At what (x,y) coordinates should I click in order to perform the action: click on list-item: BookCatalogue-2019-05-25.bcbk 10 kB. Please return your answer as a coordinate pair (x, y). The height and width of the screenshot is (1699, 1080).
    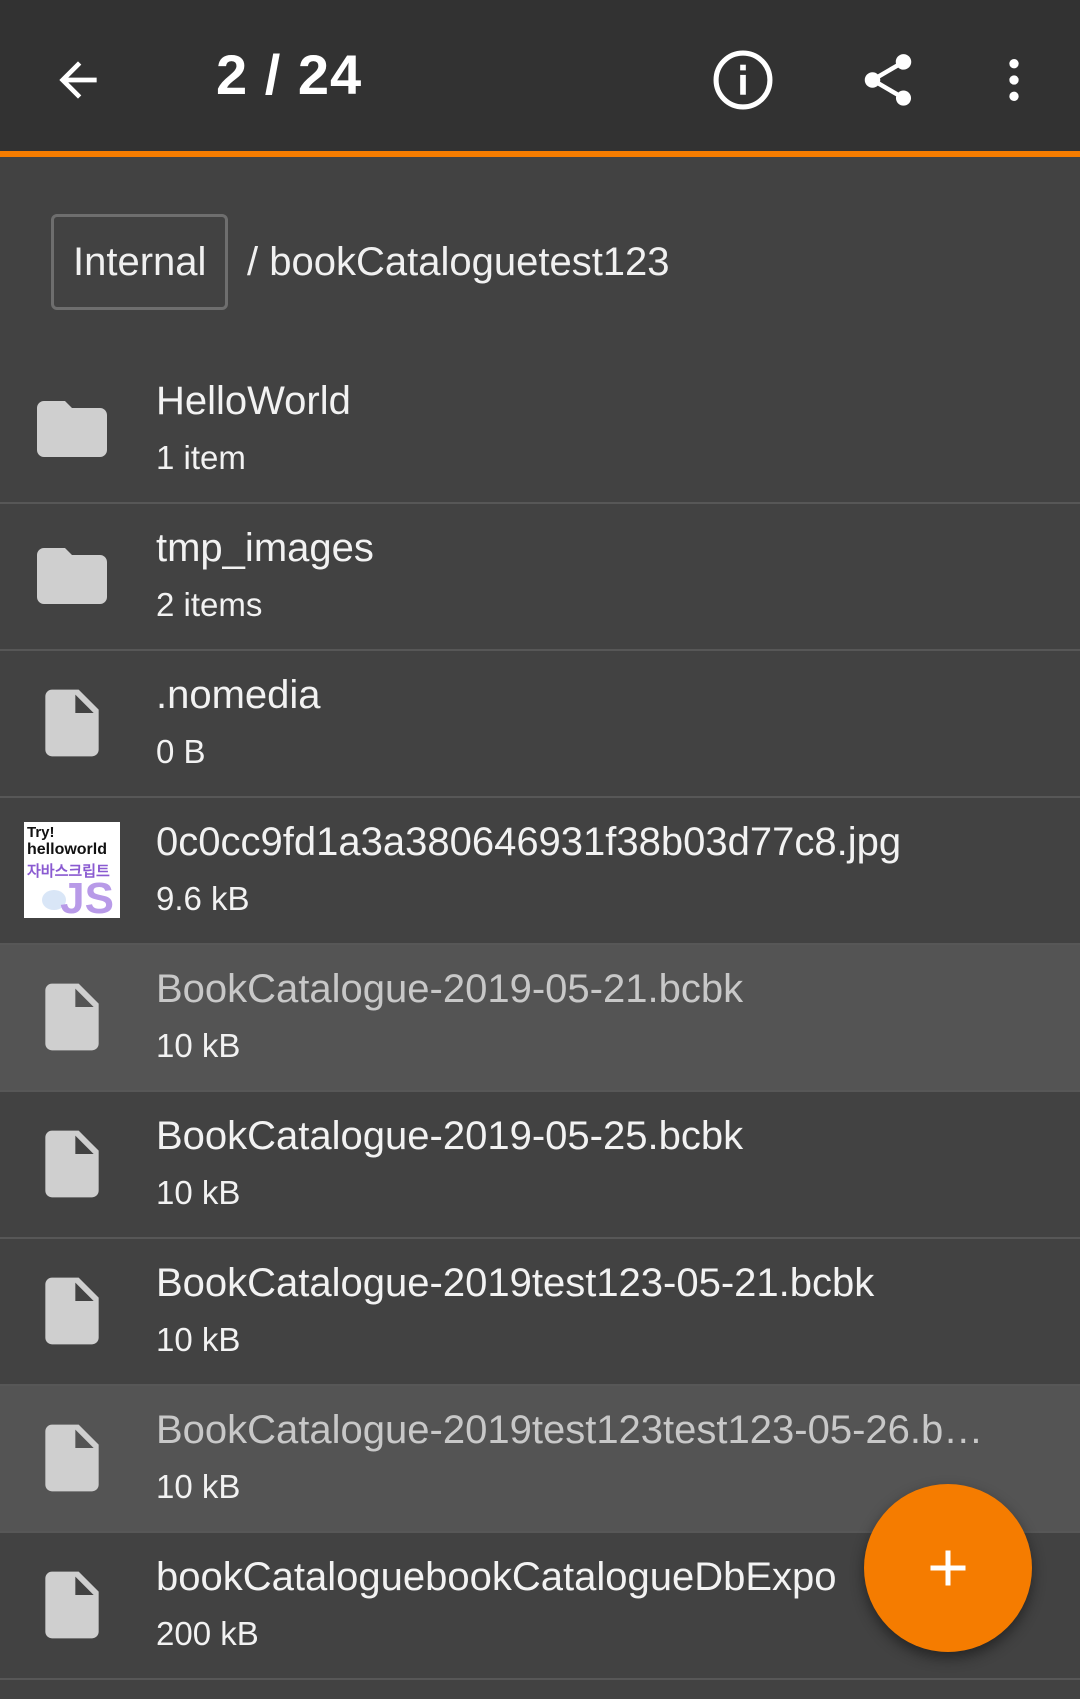
    Looking at the image, I should click on (540, 1165).